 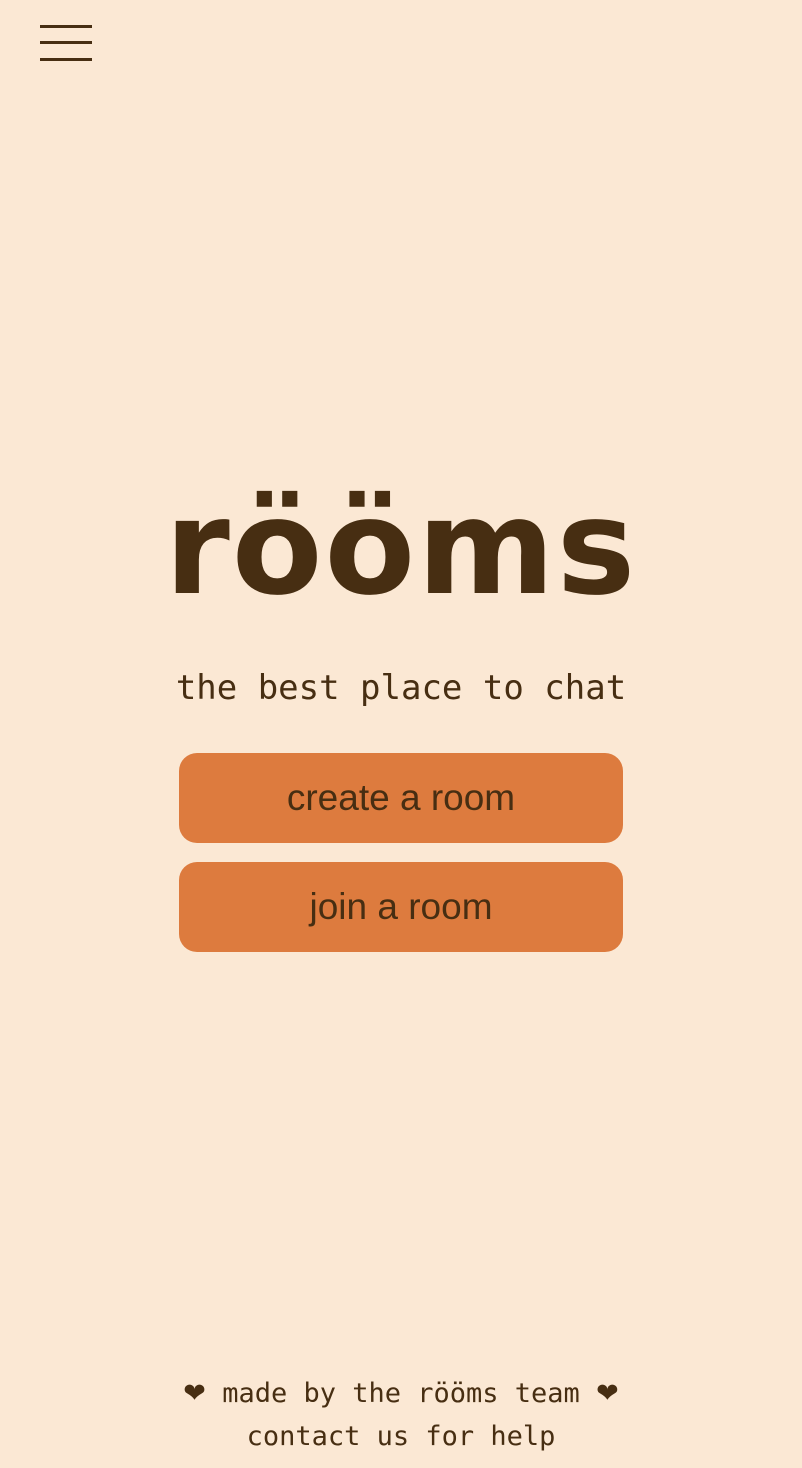 I want to click on menu-bar-bottom, so click(x=66, y=59).